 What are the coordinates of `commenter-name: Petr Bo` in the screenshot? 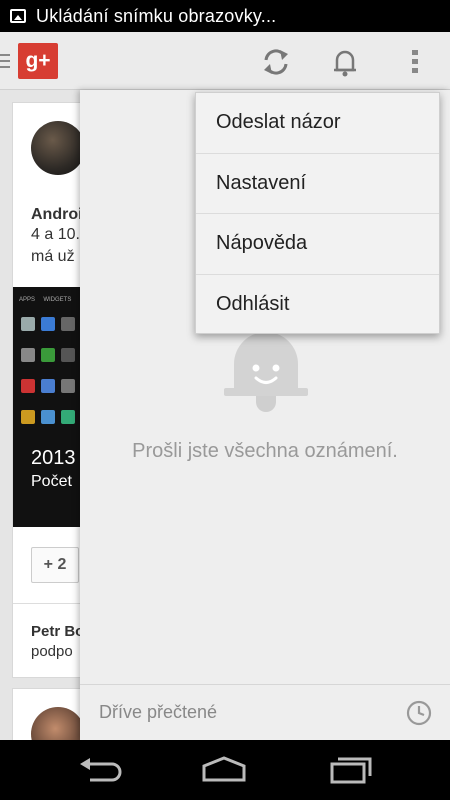 It's located at (57, 631).